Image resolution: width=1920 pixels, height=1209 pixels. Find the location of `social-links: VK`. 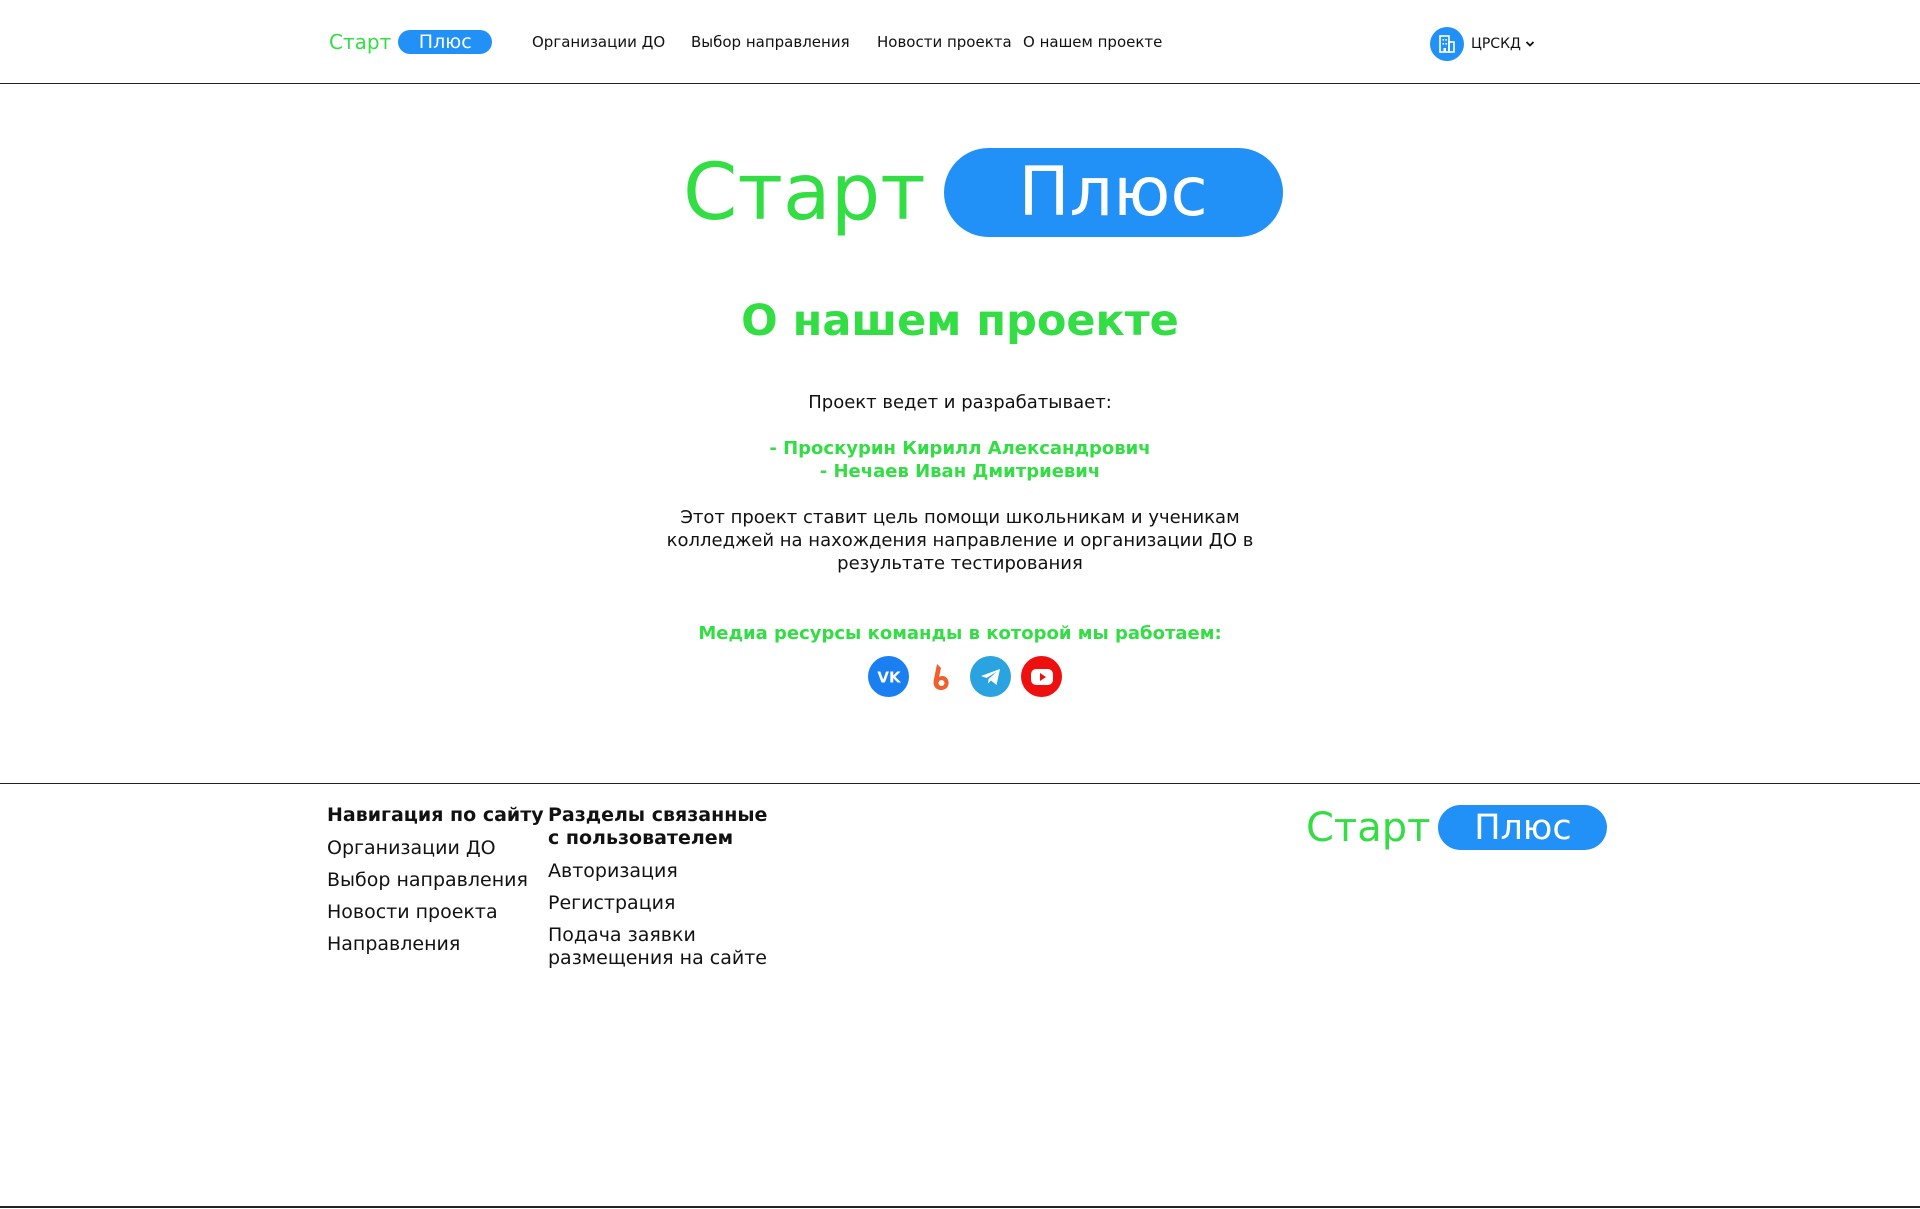

social-links: VK is located at coordinates (970, 676).